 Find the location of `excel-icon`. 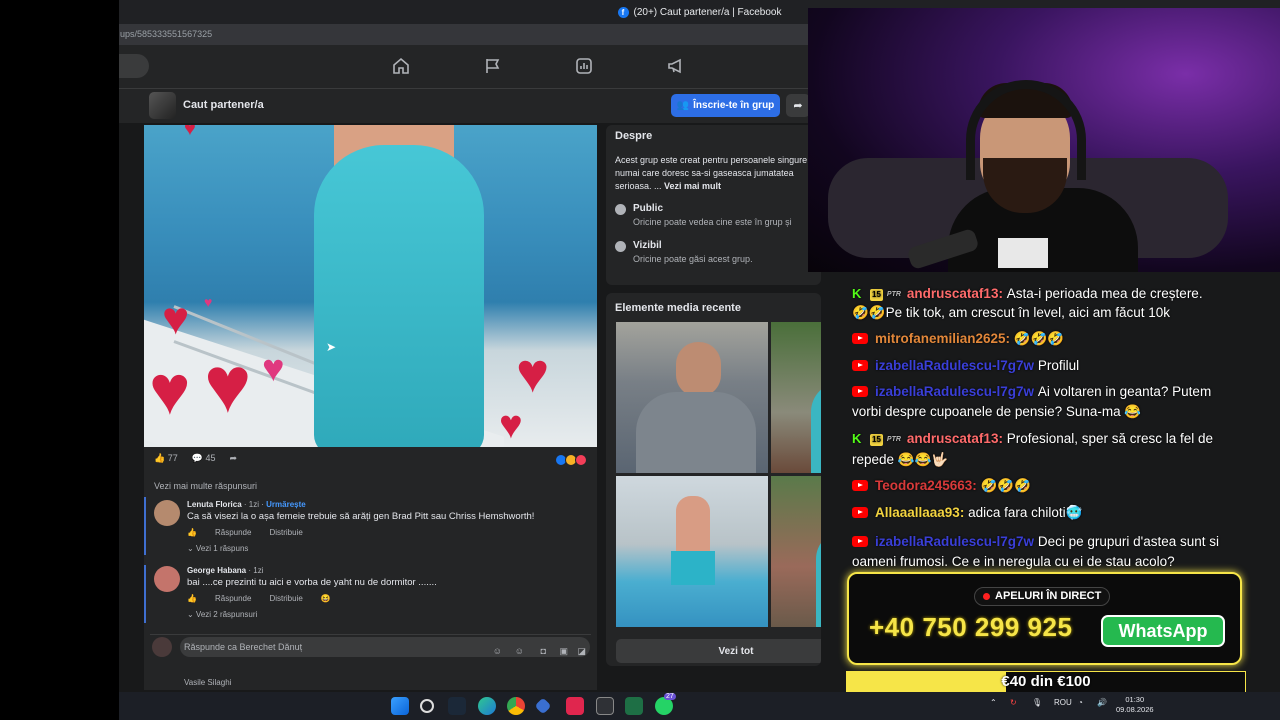

excel-icon is located at coordinates (634, 706).